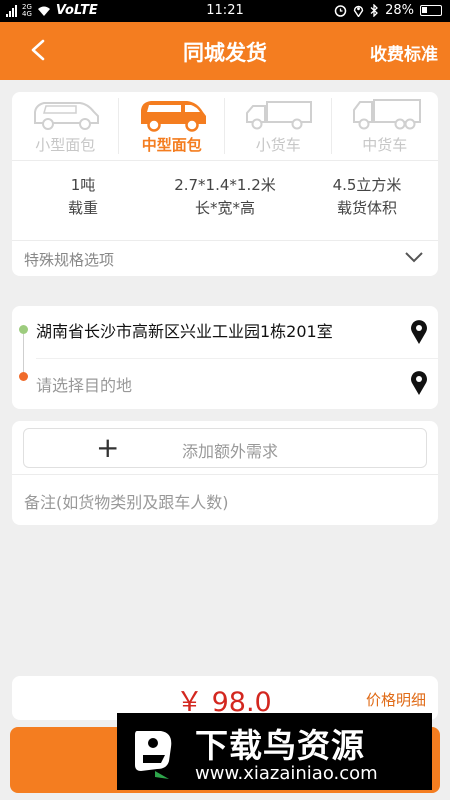 This screenshot has height=800, width=450. Describe the element at coordinates (431, 10) in the screenshot. I see `battery-icon` at that location.